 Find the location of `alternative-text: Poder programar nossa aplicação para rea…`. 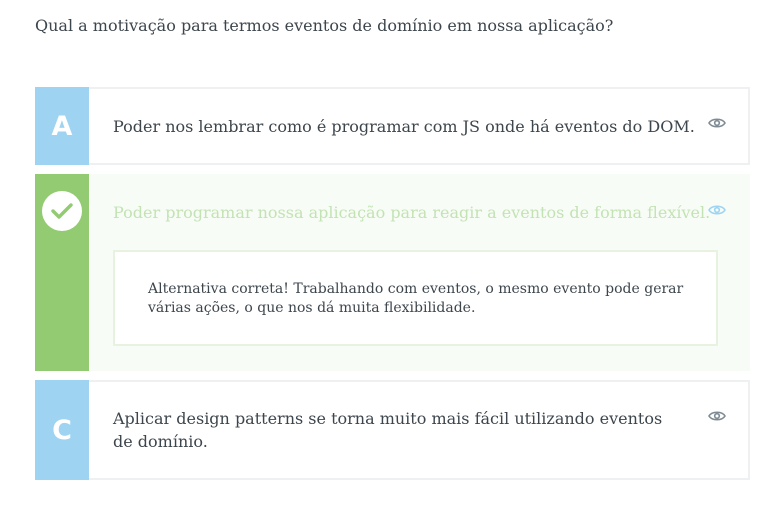

alternative-text: Poder programar nossa aplicação para rea… is located at coordinates (412, 212).